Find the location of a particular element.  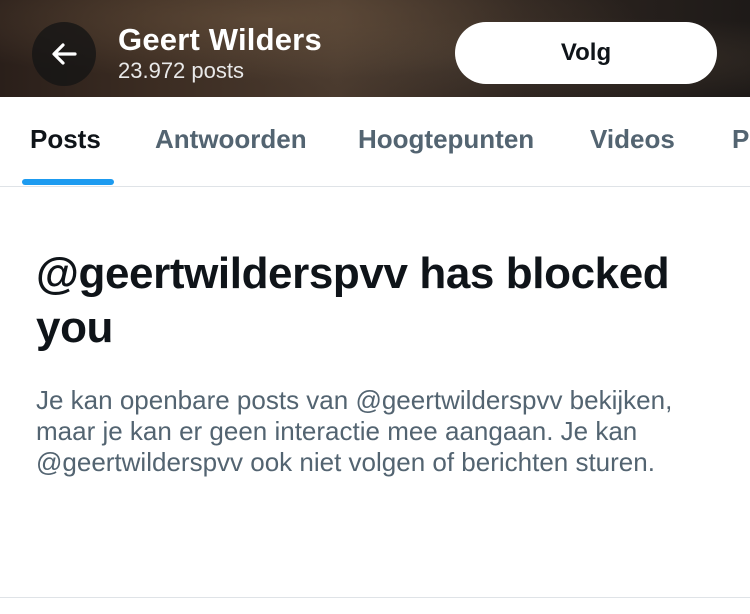

profile-name: Geert Wilders is located at coordinates (220, 39).